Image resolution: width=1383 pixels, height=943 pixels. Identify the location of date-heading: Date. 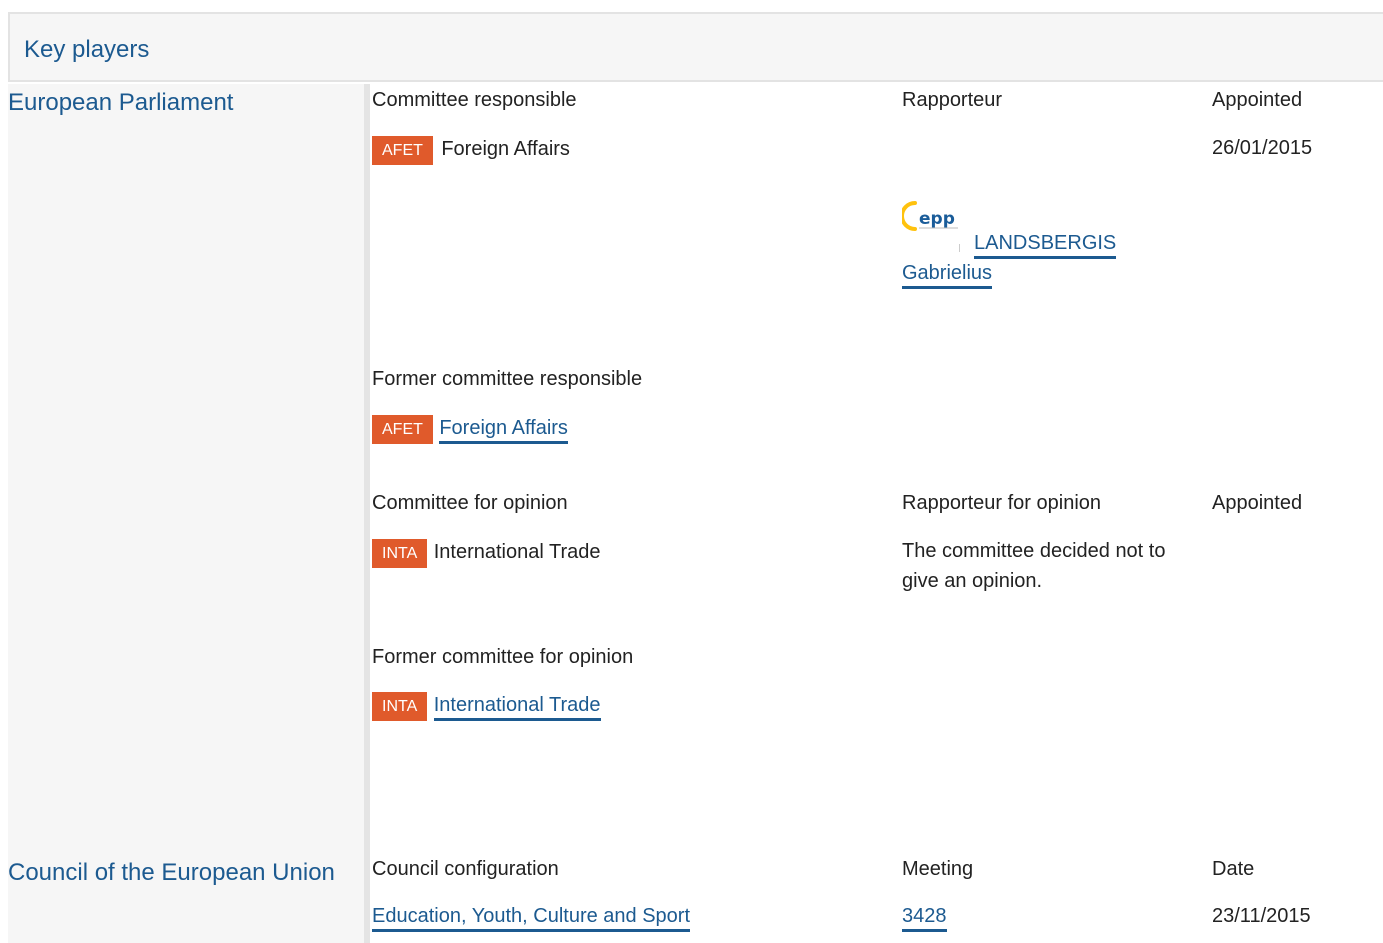
(1233, 869).